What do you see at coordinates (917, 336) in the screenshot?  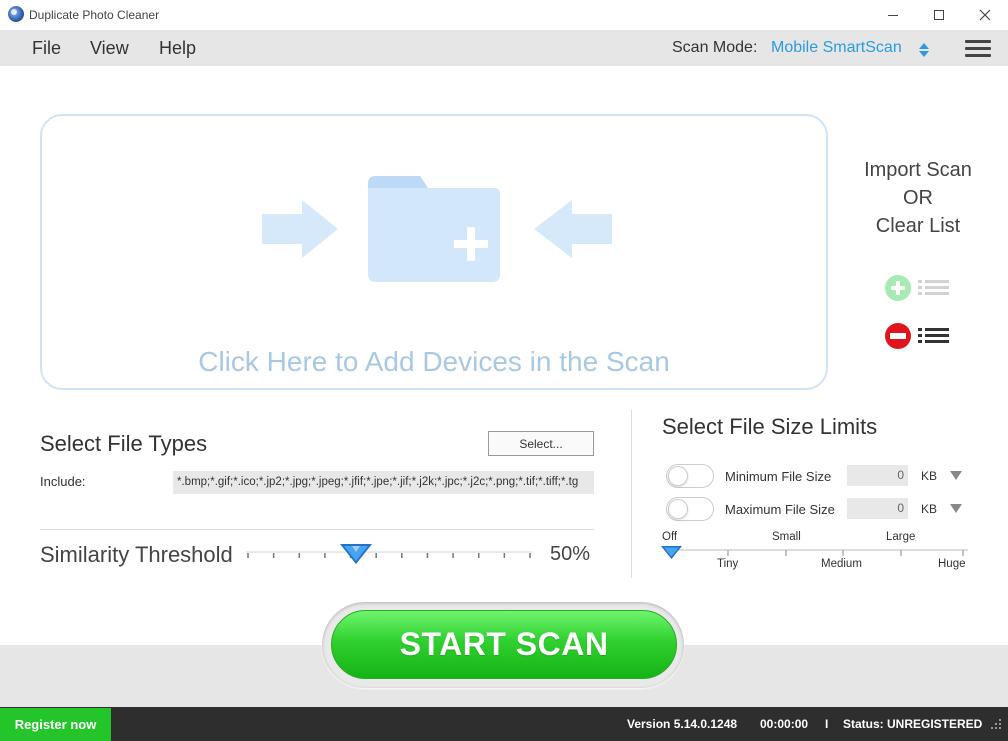 I see `clear-list-icon` at bounding box center [917, 336].